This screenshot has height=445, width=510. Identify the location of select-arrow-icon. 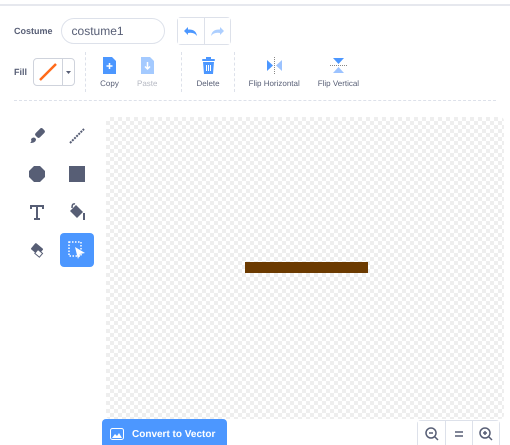
(77, 250).